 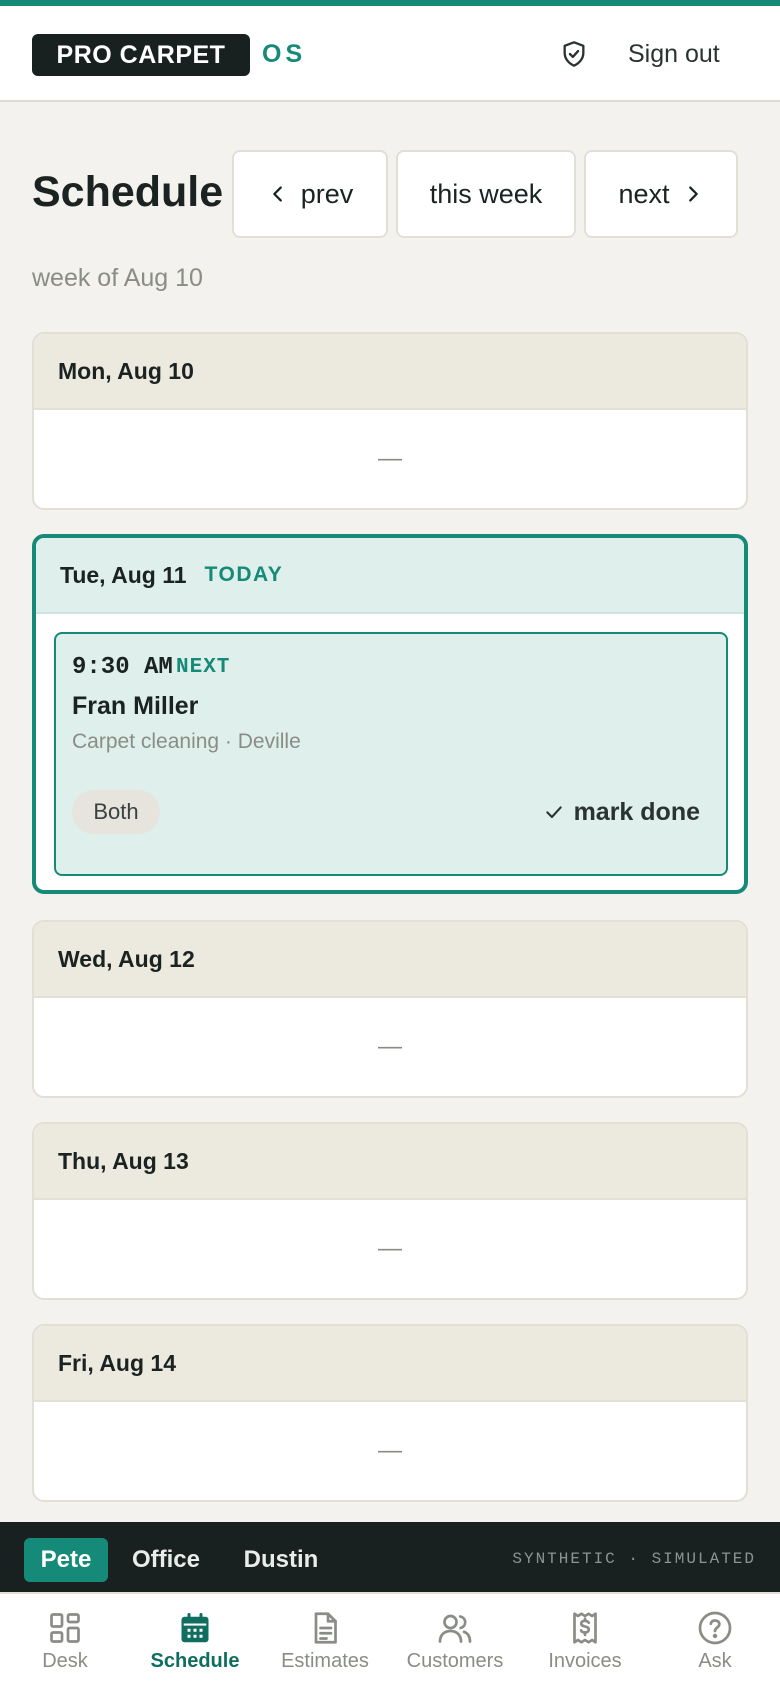 I want to click on users-icon, so click(x=455, y=1628).